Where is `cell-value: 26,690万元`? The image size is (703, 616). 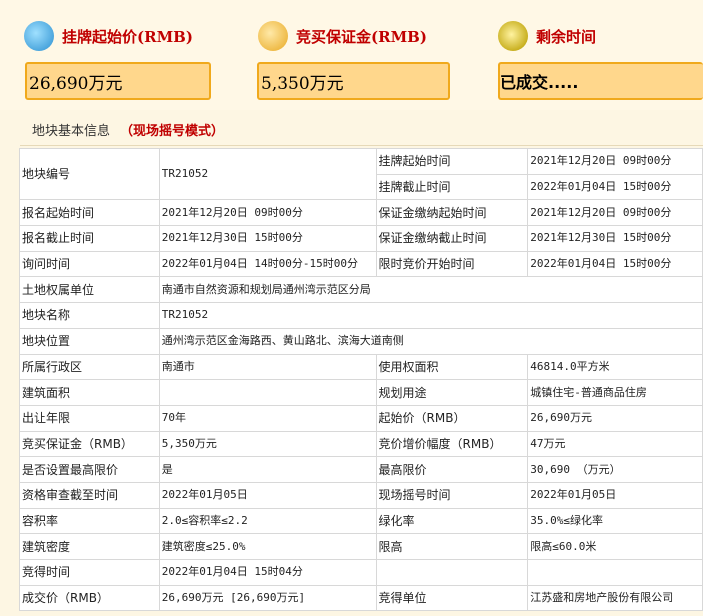 cell-value: 26,690万元 is located at coordinates (615, 418).